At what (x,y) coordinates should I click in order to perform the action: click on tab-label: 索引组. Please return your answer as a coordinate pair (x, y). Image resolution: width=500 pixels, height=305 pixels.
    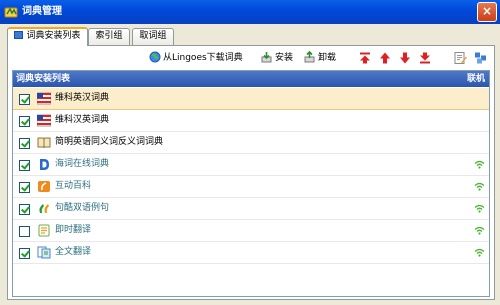
    Looking at the image, I should click on (109, 36).